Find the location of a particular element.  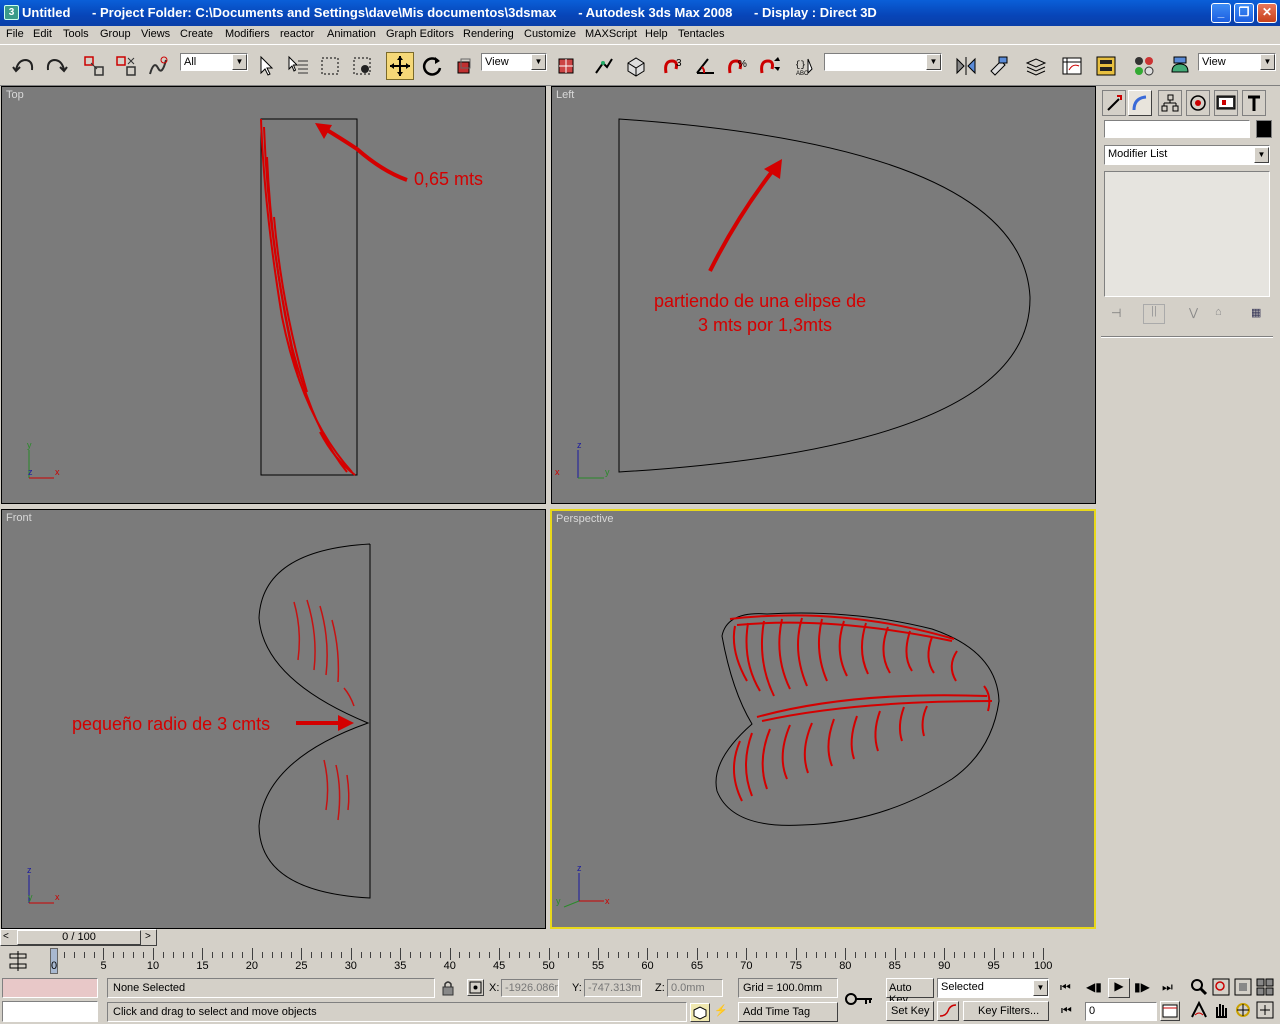

maximize-button: ❐ is located at coordinates (1244, 13).